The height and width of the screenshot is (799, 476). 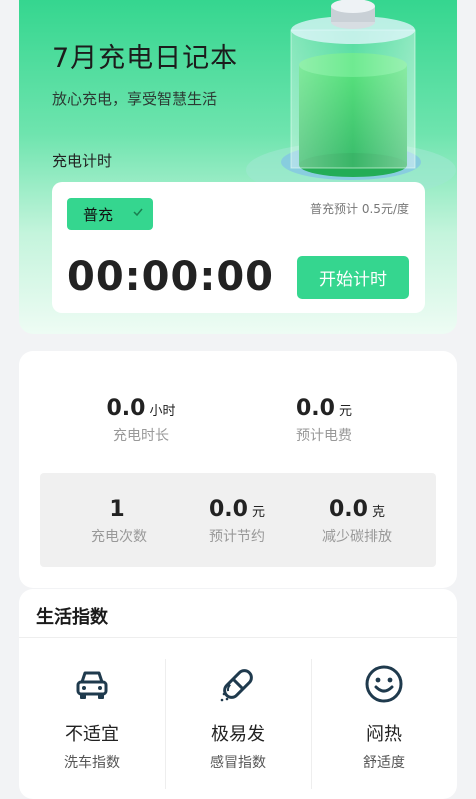 I want to click on divider, so click(x=238, y=637).